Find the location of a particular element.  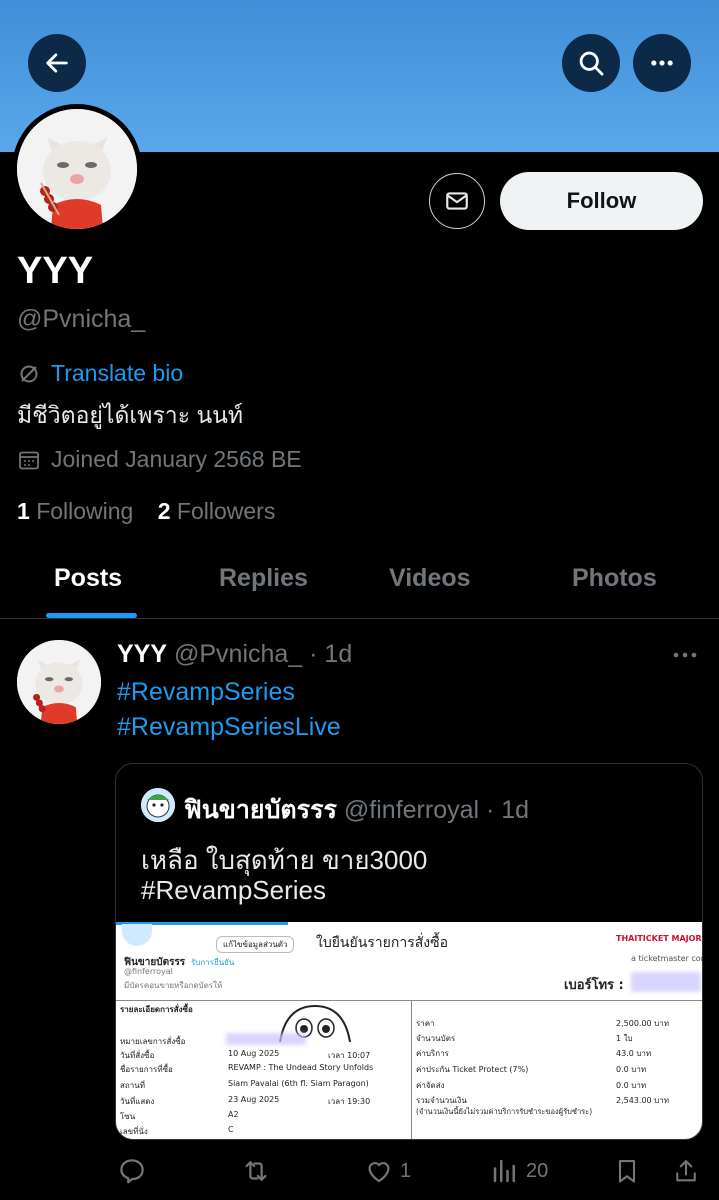

share-button is located at coordinates (686, 1171).